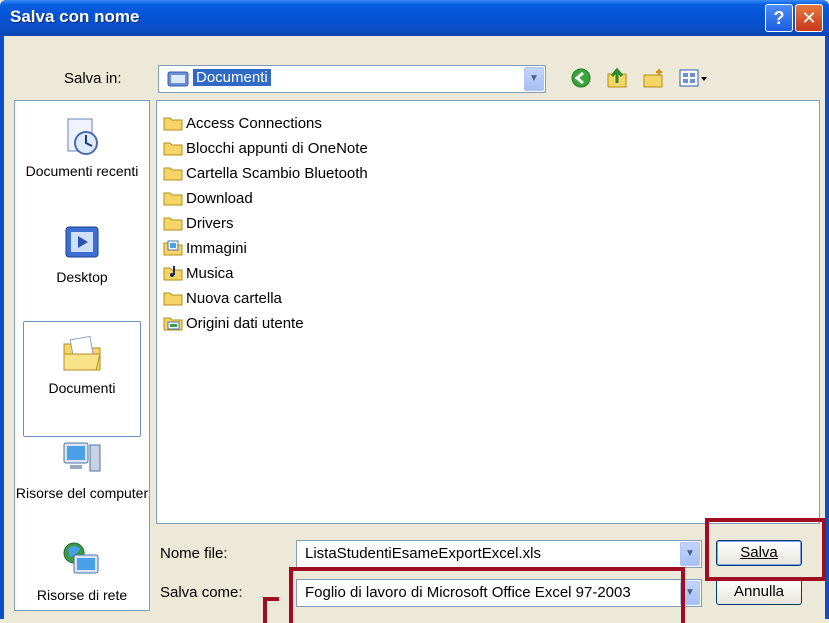  Describe the element at coordinates (173, 324) in the screenshot. I see `data-sources-folder-icon` at that location.